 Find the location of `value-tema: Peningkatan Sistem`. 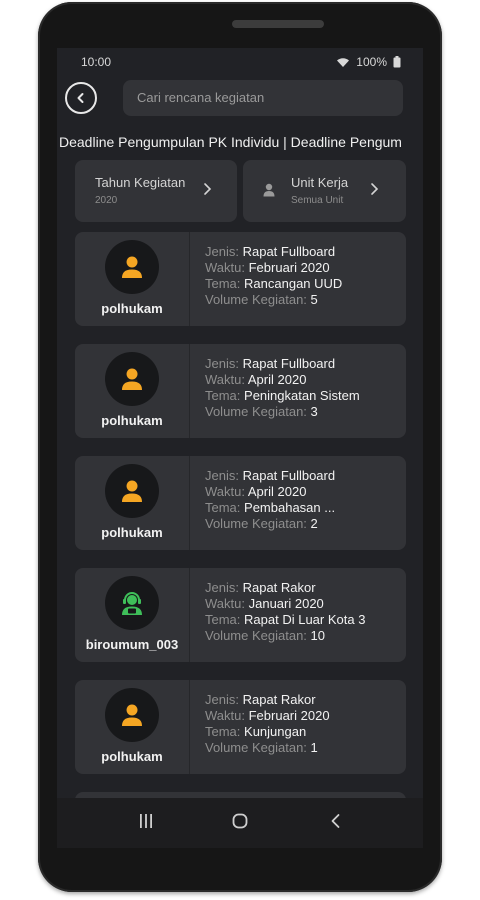

value-tema: Peningkatan Sistem is located at coordinates (302, 395).